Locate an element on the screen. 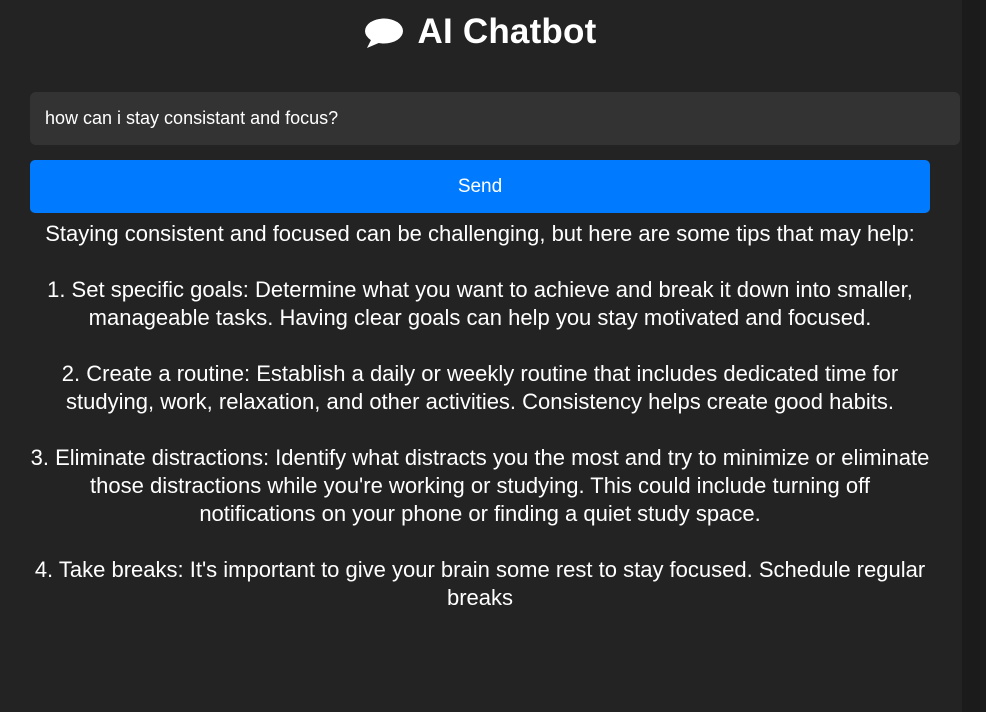 This screenshot has height=712, width=986. page-title: AI Chatbot is located at coordinates (507, 31).